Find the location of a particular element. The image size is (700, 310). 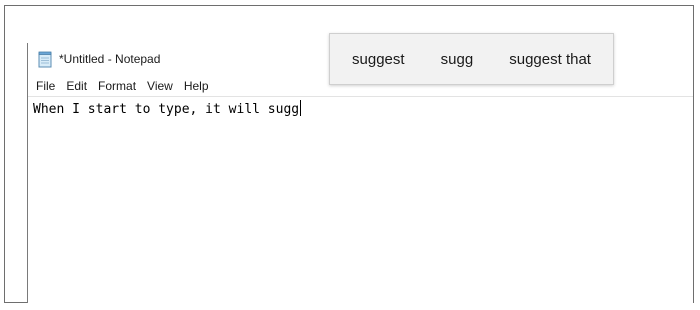

menu-edit: Edit is located at coordinates (76, 86).